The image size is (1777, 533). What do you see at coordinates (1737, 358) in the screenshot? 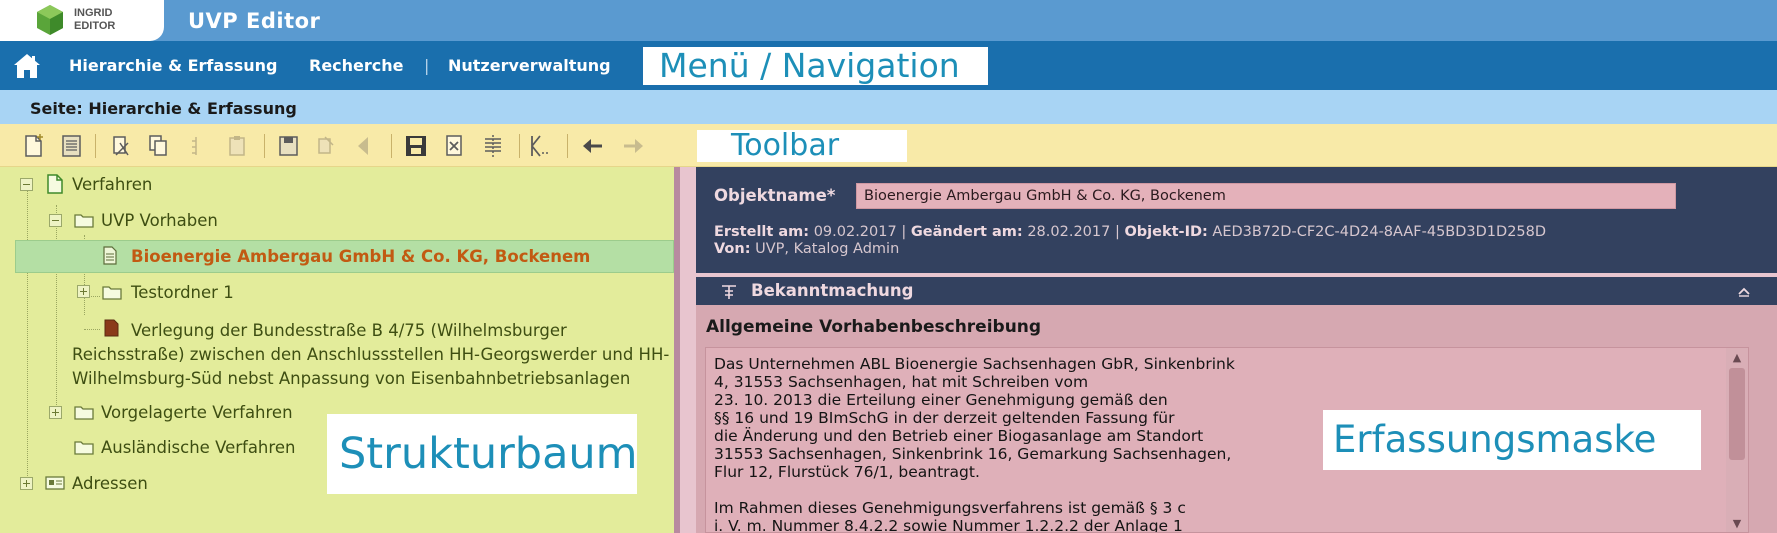
I see `scroll-up-icon: ▲` at bounding box center [1737, 358].